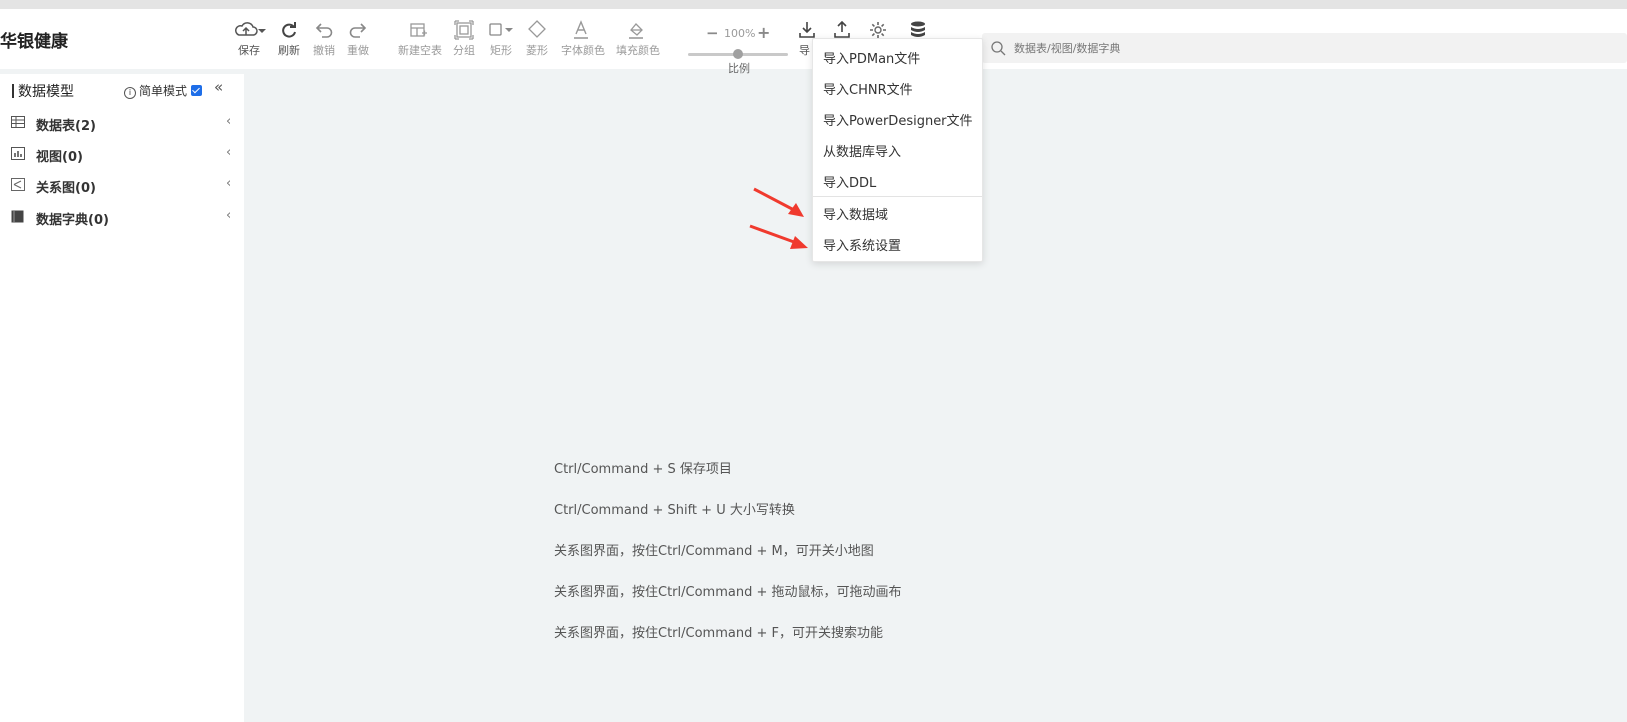 The width and height of the screenshot is (1627, 722). What do you see at coordinates (289, 50) in the screenshot?
I see `refresh-label: 刷新` at bounding box center [289, 50].